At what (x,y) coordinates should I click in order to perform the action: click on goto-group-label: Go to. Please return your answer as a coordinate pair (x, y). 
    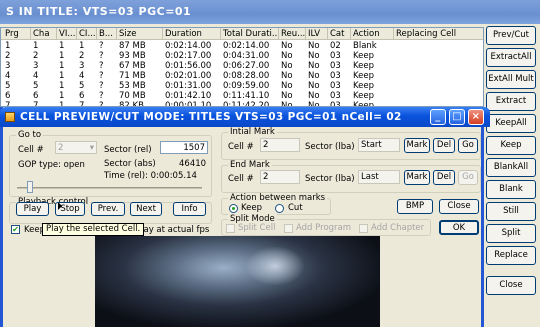
    Looking at the image, I should click on (30, 135).